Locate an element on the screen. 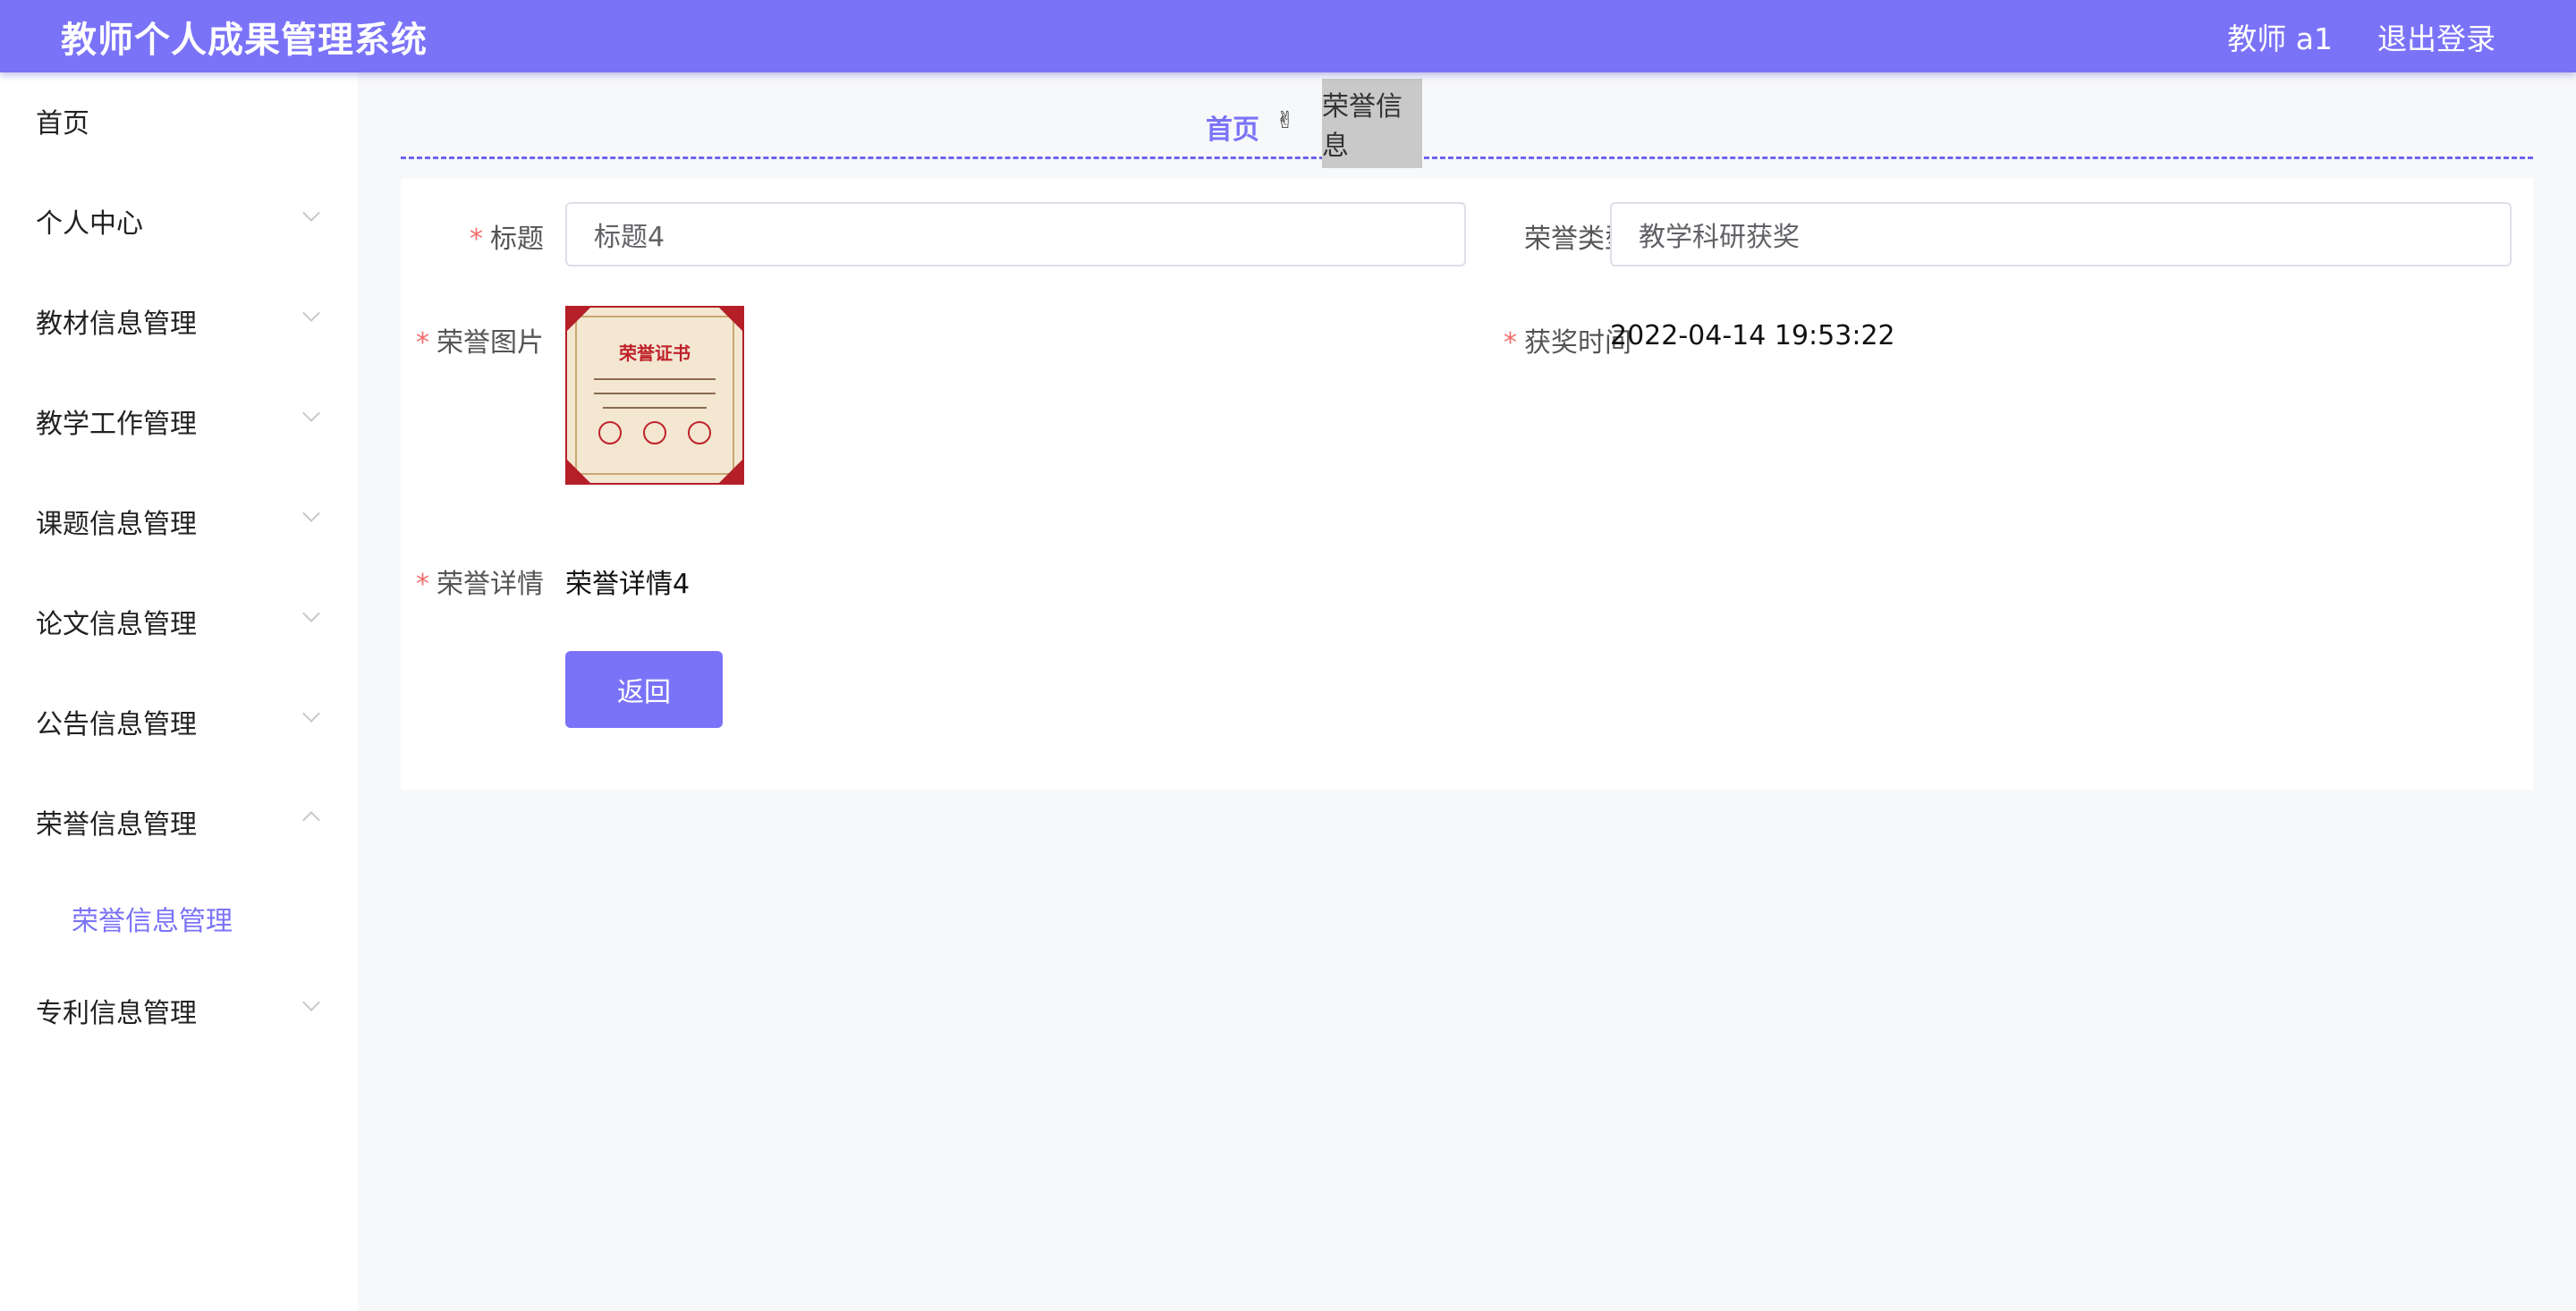 The width and height of the screenshot is (2576, 1311). sidebar-item-label: 教学工作管理 is located at coordinates (116, 424).